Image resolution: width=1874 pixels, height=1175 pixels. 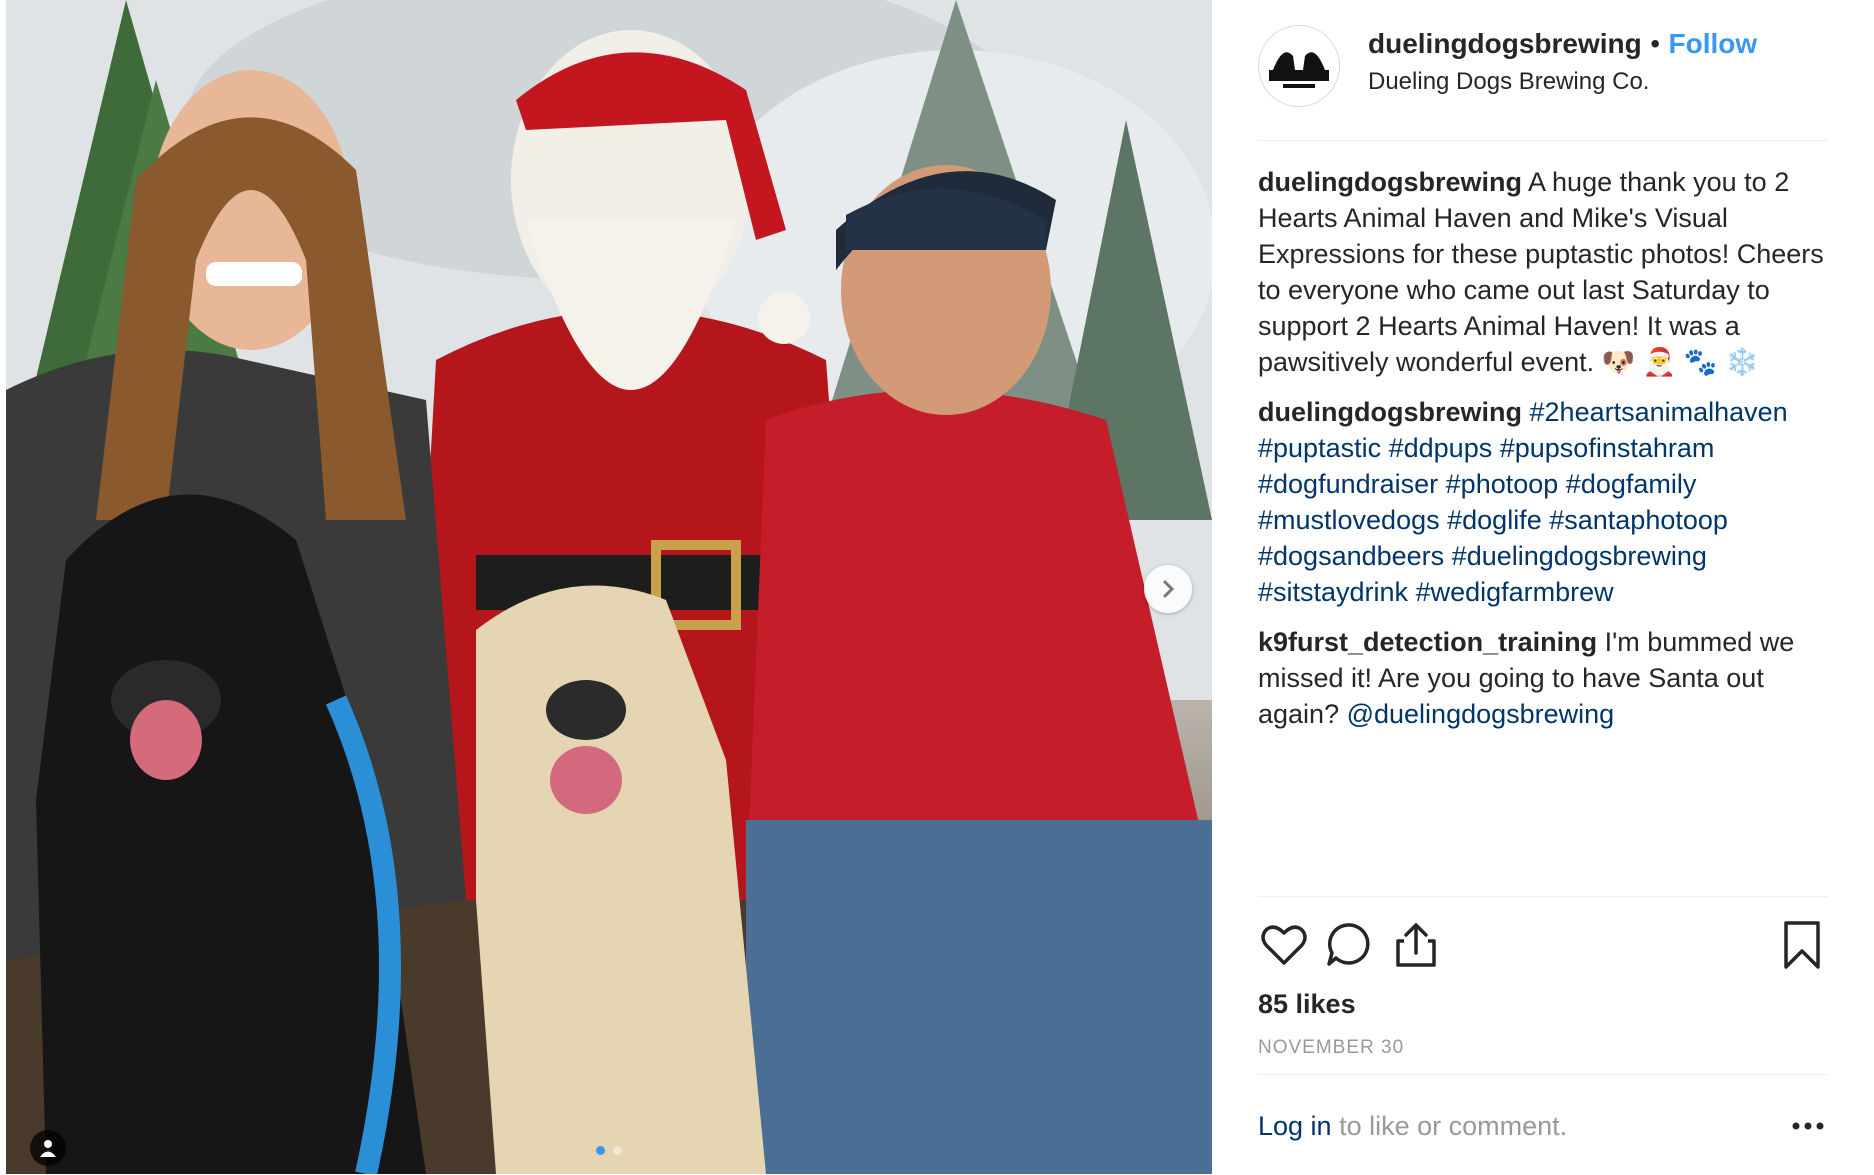 I want to click on tagged-users-button, so click(x=48, y=1148).